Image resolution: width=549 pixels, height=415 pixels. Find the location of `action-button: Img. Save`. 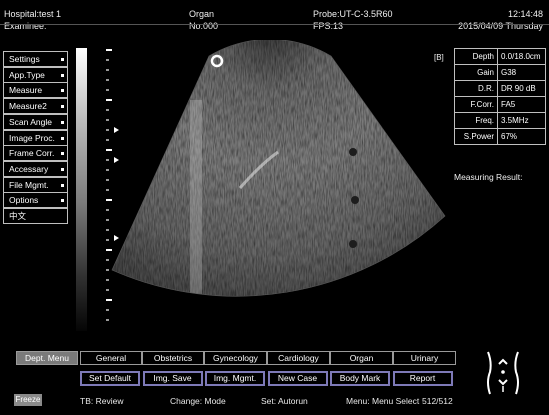

action-button: Img. Save is located at coordinates (172, 378).